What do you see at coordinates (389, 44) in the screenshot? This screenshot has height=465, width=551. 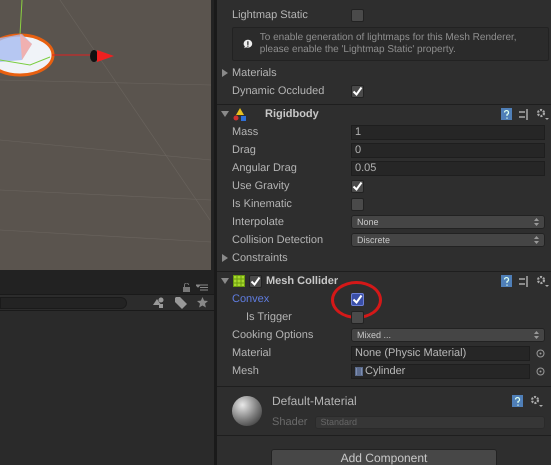 I see `info-message: To enable generation of lightmaps for this Mesh Renderer, please enable the 'Lightmap Static' property.` at bounding box center [389, 44].